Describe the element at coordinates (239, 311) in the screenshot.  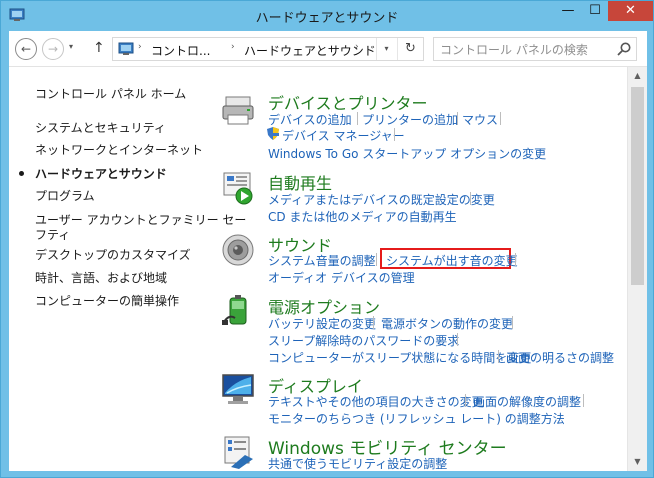
I see `battery-icon` at that location.